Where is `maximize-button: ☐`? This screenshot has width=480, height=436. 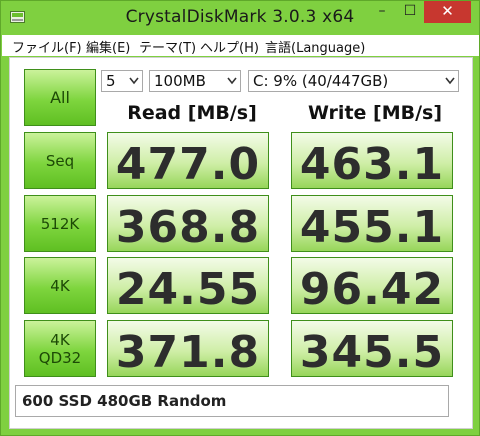
maximize-button: ☐ is located at coordinates (410, 12).